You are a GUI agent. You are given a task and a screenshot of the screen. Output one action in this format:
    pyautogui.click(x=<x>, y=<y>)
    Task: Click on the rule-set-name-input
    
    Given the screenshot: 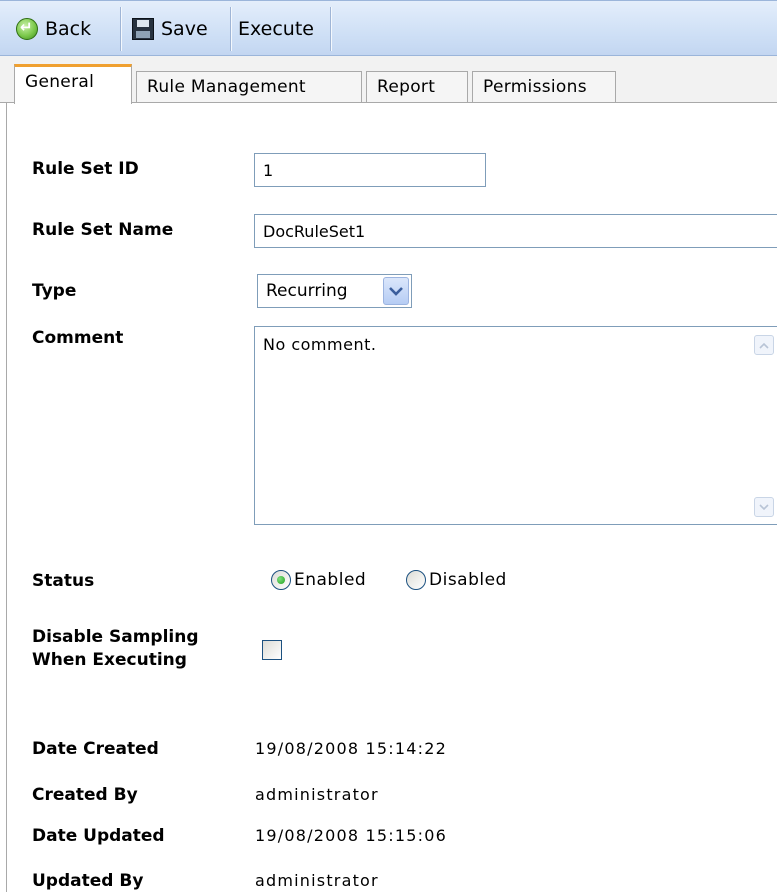 What is the action you would take?
    pyautogui.click(x=515, y=231)
    